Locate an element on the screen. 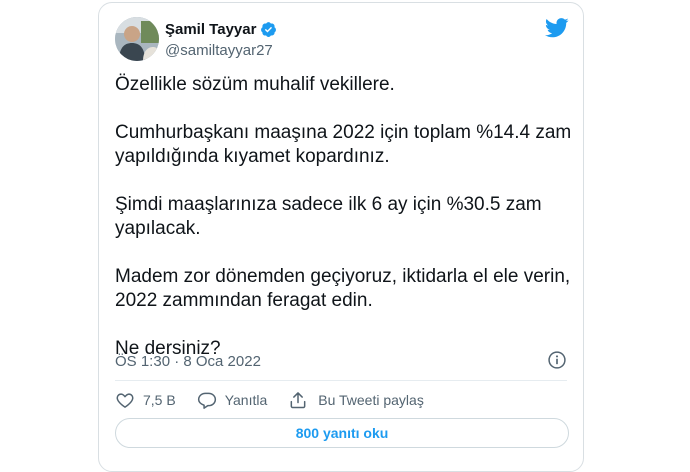 The width and height of the screenshot is (690, 472). like-button: 7,5 B is located at coordinates (145, 400).